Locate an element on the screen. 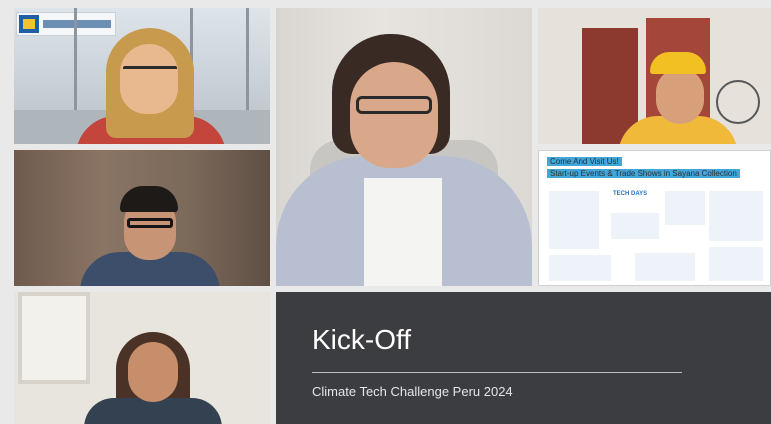 The width and height of the screenshot is (771, 424). title-card-divider is located at coordinates (497, 372).